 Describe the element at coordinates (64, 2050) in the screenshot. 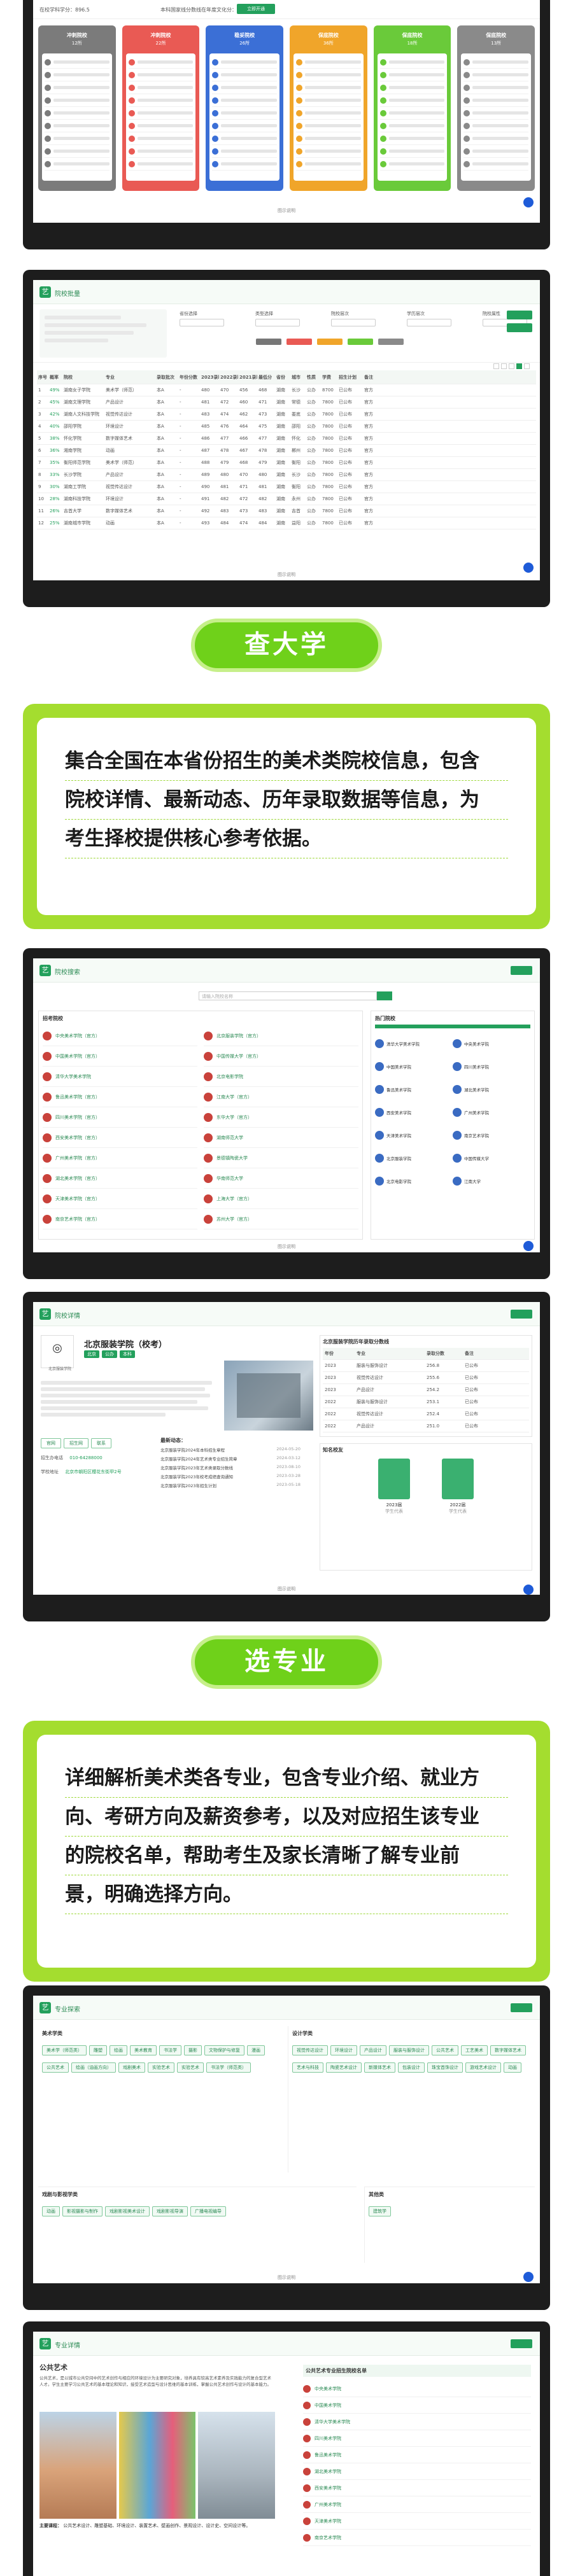

I see `major-tag: 美术学（师范类）` at that location.